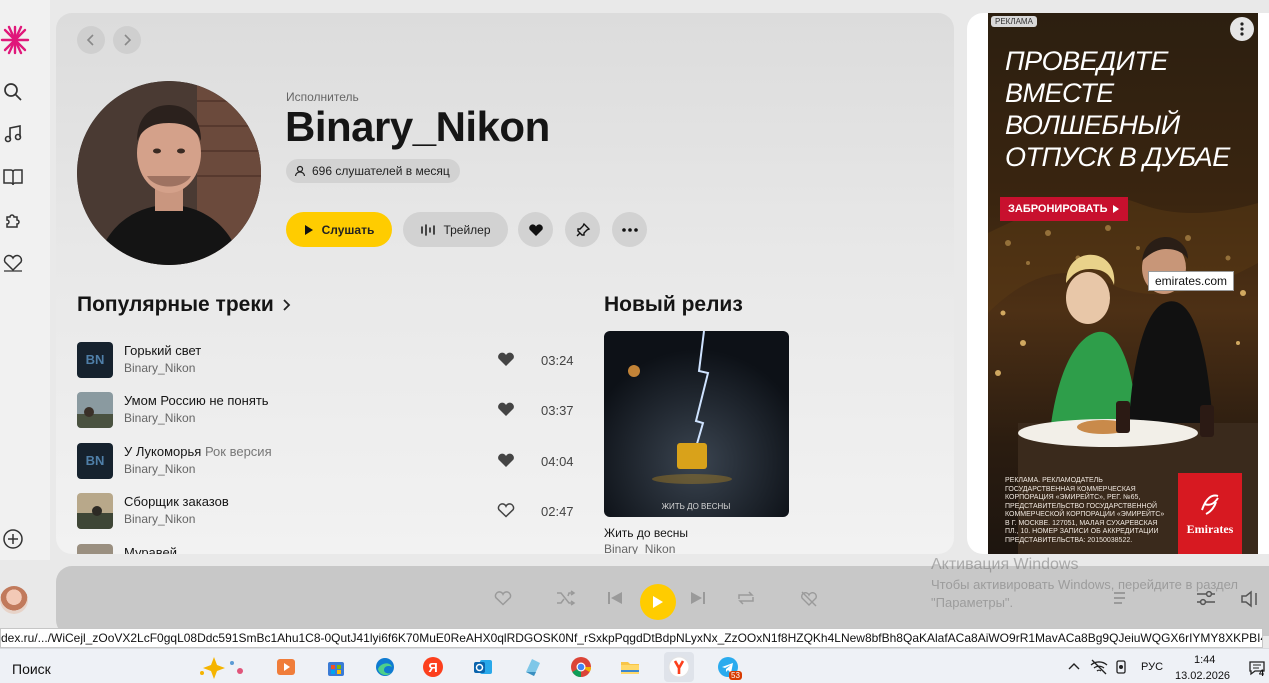 This screenshot has height=683, width=1269. Describe the element at coordinates (1058, 209) in the screenshot. I see `ad-cta-label: ЗАБРОНИРОВАТЬ` at that location.